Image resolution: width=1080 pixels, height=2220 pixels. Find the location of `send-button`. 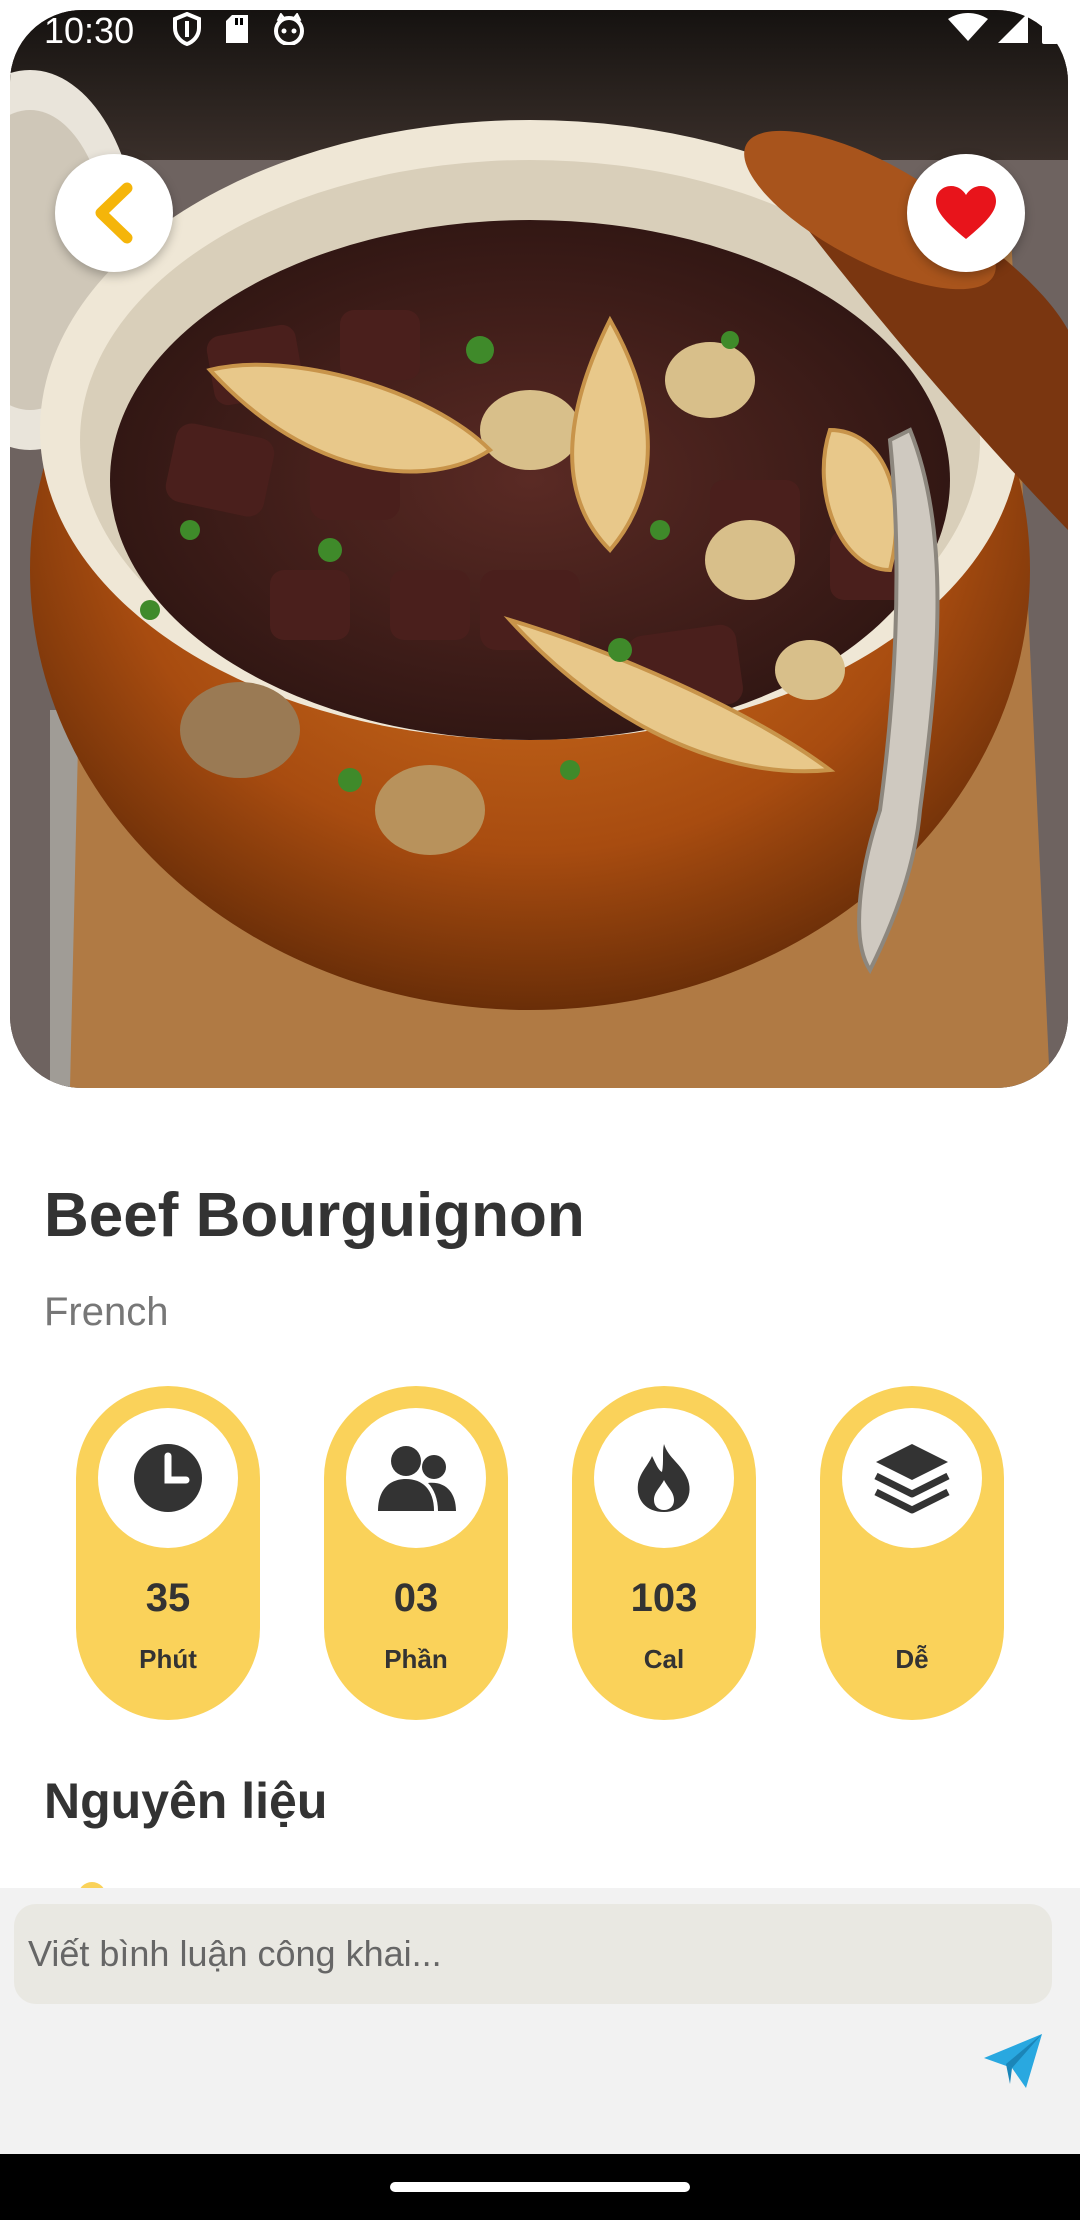

send-button is located at coordinates (1013, 2061).